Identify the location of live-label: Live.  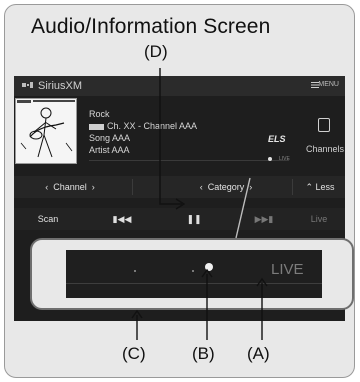
(319, 219).